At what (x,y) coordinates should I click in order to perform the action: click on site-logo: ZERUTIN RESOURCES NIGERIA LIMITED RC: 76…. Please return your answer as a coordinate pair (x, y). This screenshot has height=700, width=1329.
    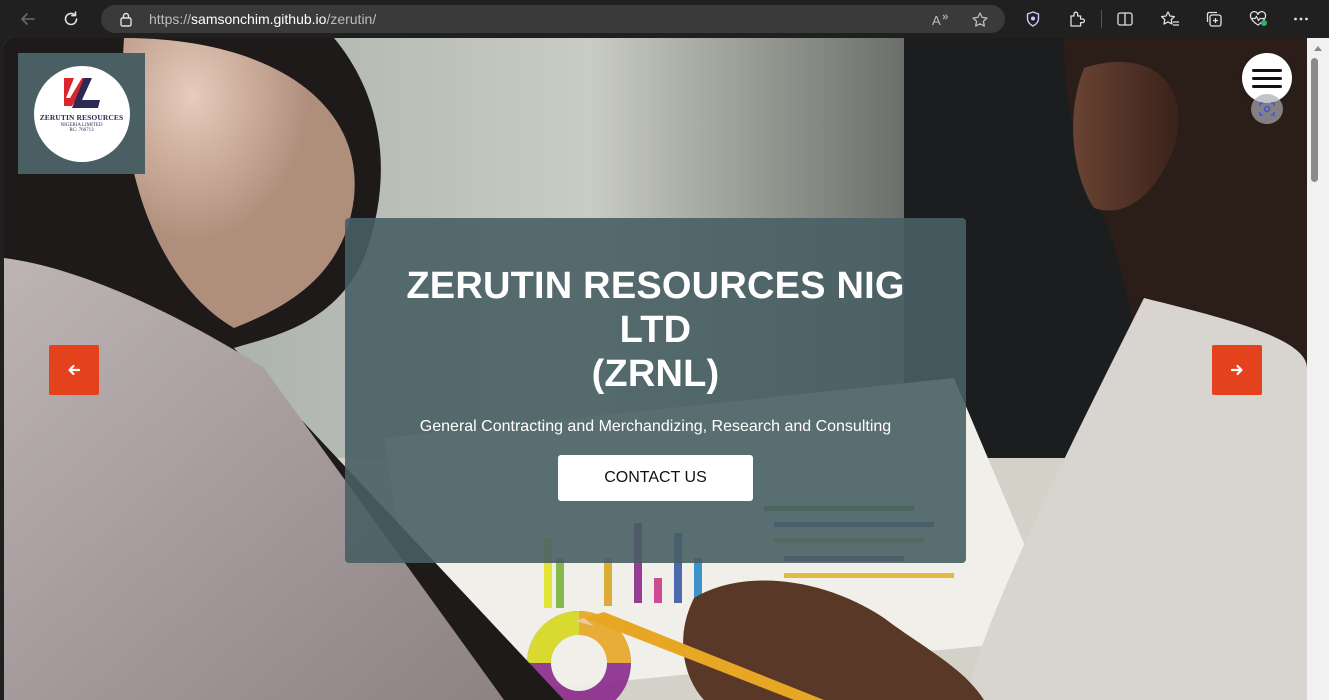
    Looking at the image, I should click on (81, 113).